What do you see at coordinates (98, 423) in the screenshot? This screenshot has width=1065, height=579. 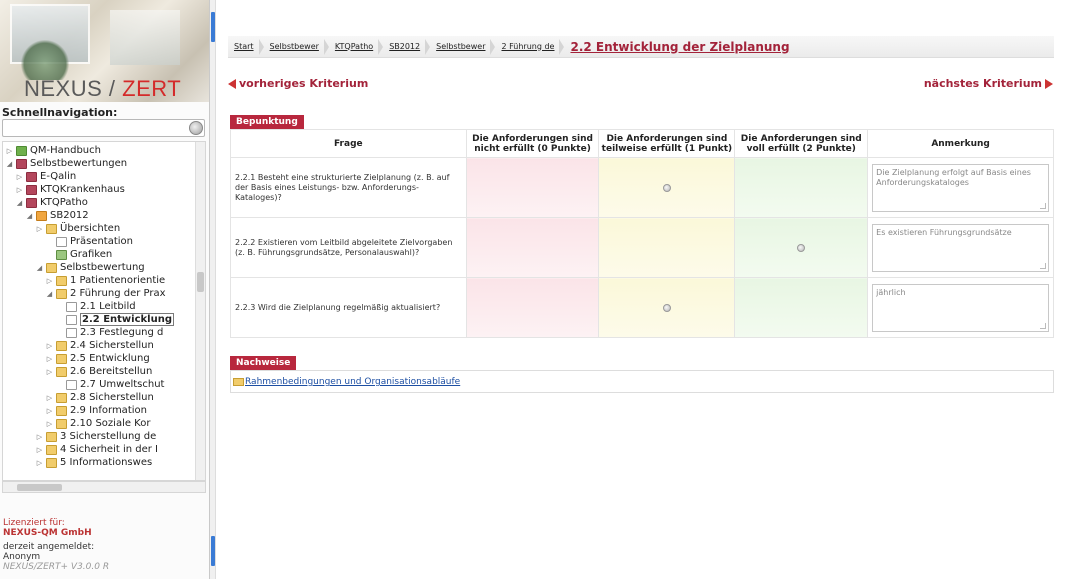 I see `tree-item-2-10: ▷ 2.10 Soziale Kor` at bounding box center [98, 423].